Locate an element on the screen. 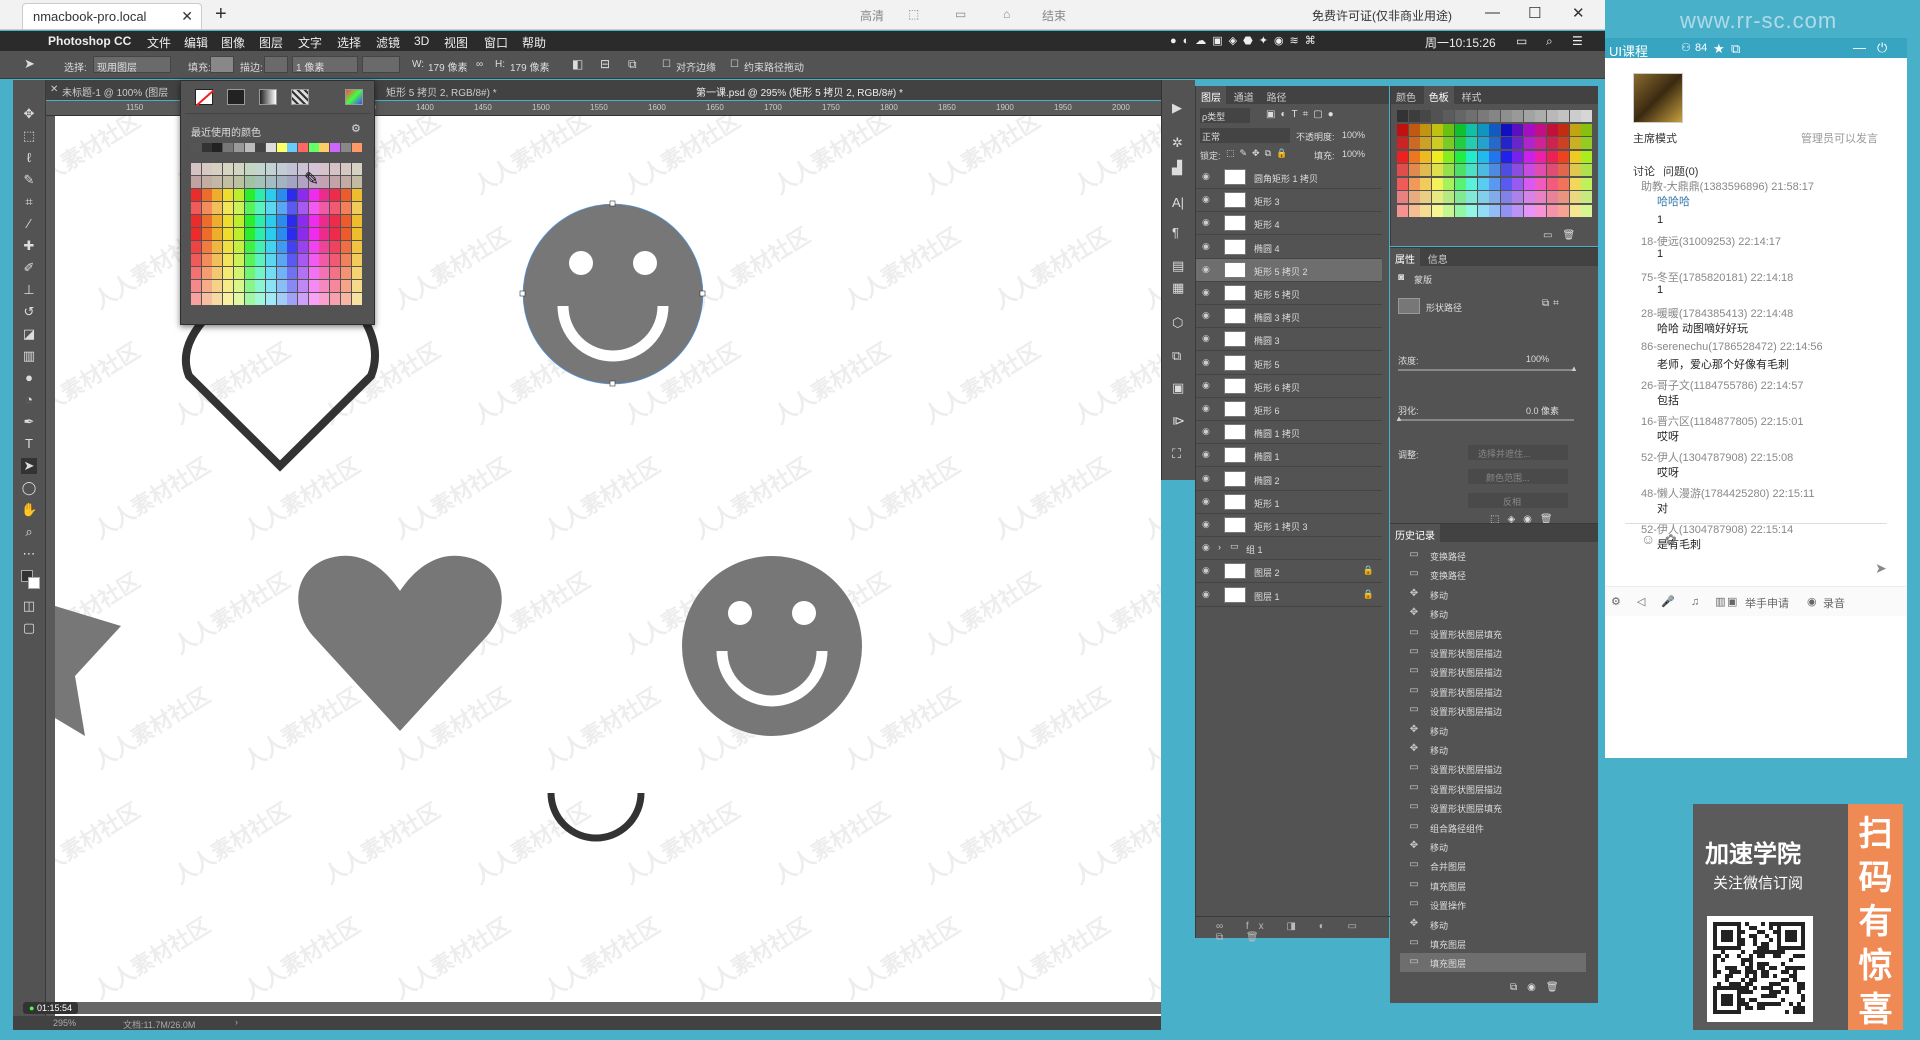 This screenshot has width=1920, height=1040. density-value: 100% is located at coordinates (1537, 359).